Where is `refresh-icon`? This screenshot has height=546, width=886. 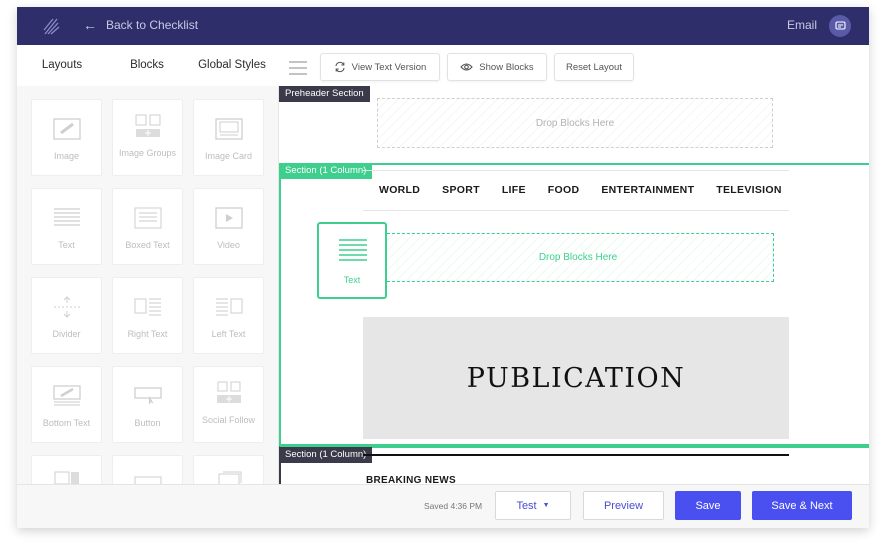 refresh-icon is located at coordinates (340, 67).